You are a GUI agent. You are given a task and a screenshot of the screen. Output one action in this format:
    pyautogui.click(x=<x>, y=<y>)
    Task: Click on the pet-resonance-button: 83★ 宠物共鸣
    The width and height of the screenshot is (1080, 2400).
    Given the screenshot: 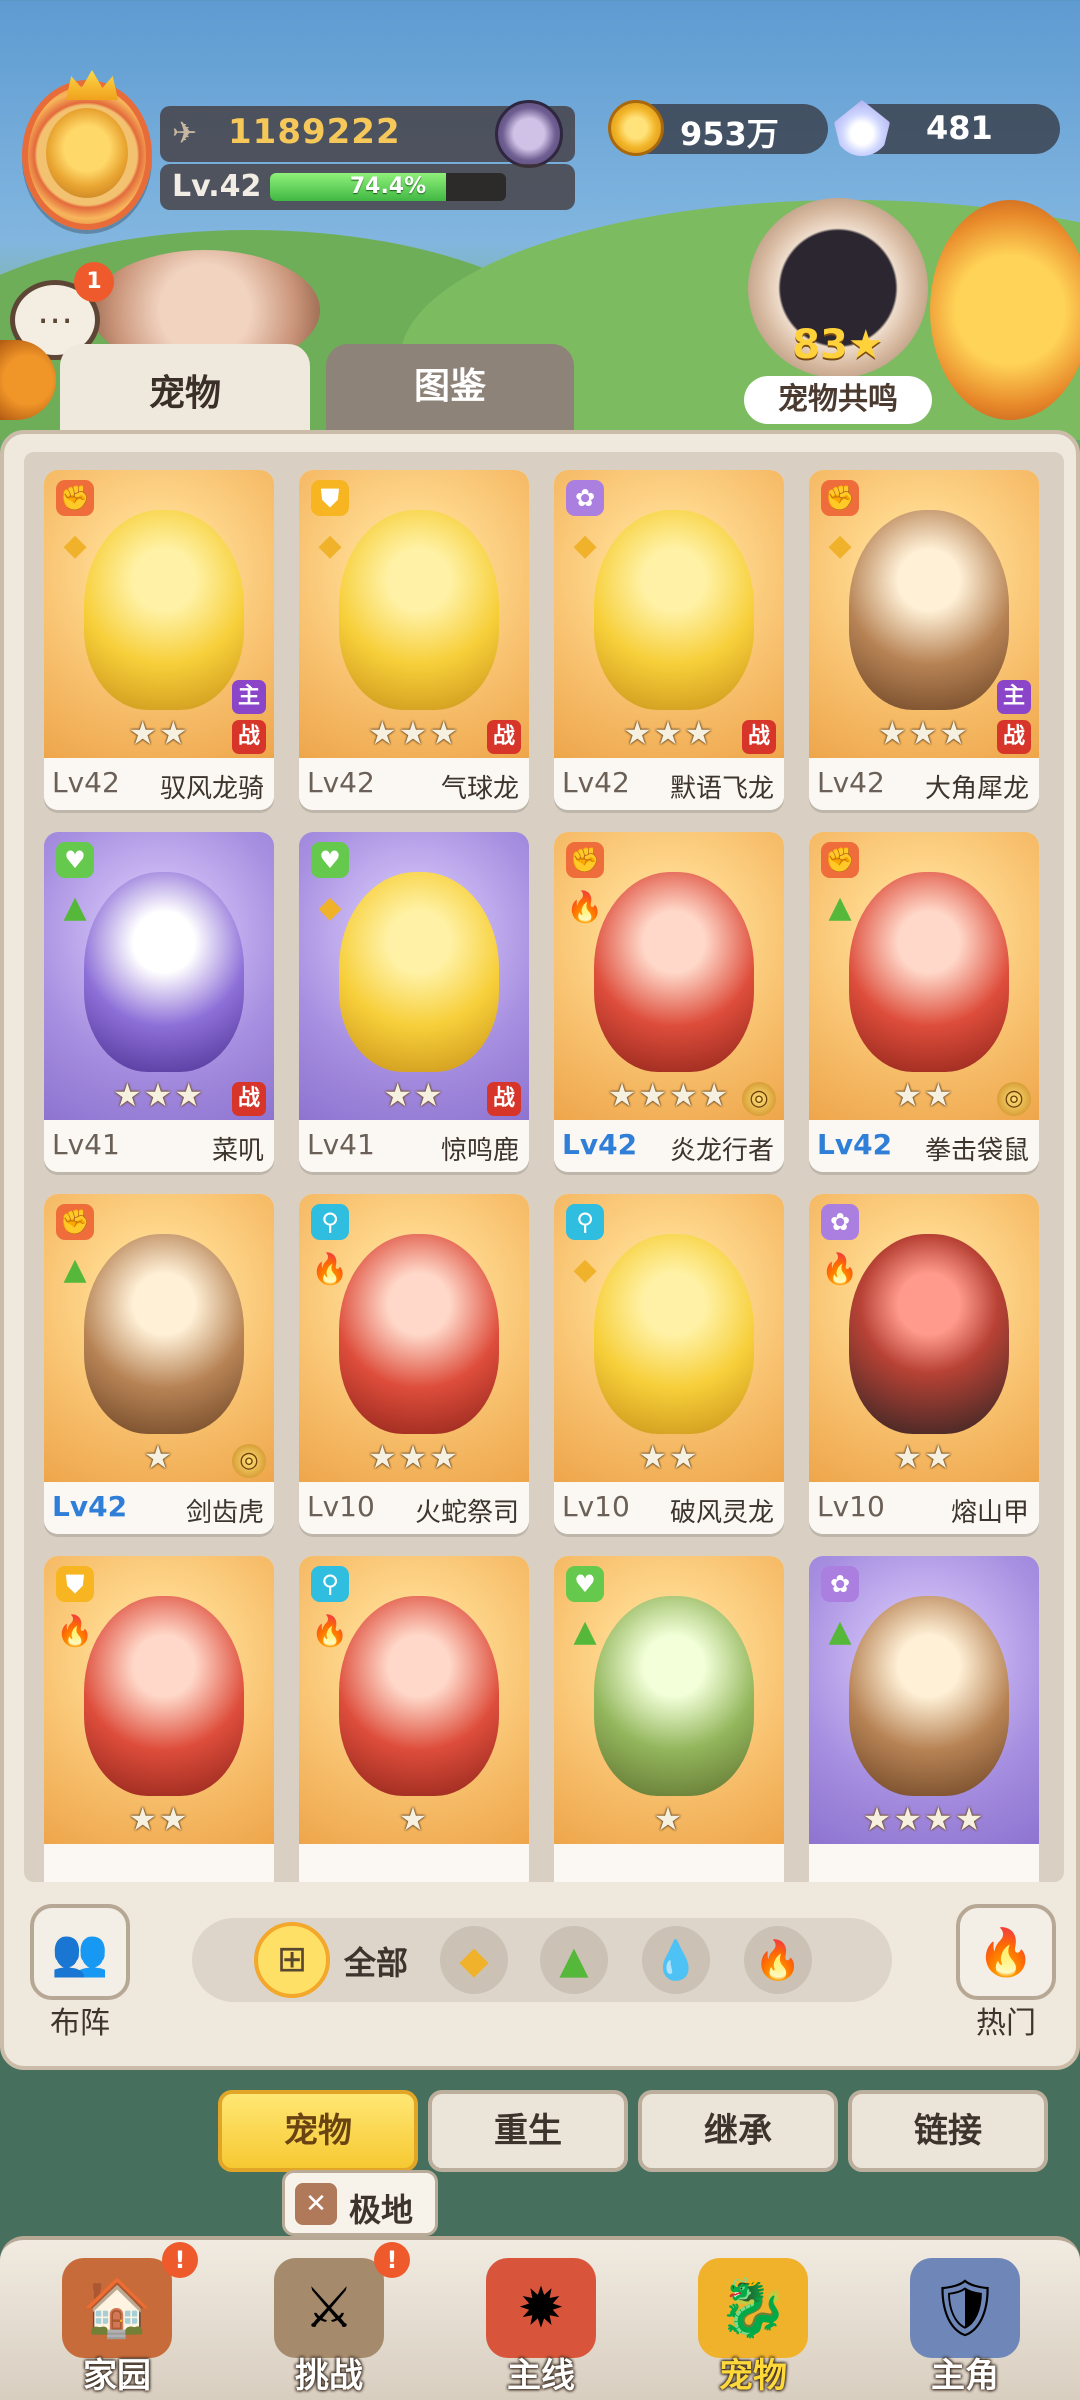 What is the action you would take?
    pyautogui.click(x=838, y=313)
    